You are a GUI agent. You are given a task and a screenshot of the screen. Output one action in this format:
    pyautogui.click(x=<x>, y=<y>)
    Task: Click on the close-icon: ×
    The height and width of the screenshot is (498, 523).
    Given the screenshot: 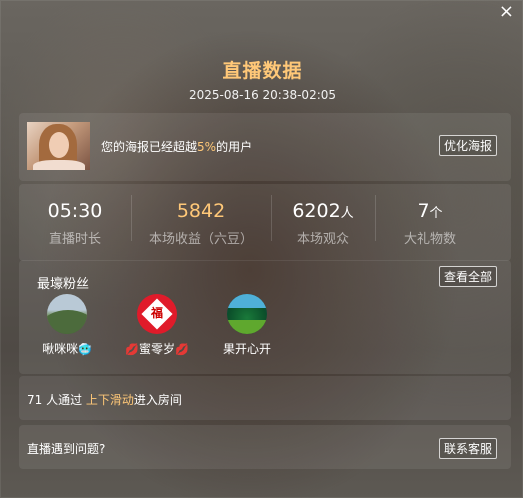 What is the action you would take?
    pyautogui.click(x=506, y=12)
    